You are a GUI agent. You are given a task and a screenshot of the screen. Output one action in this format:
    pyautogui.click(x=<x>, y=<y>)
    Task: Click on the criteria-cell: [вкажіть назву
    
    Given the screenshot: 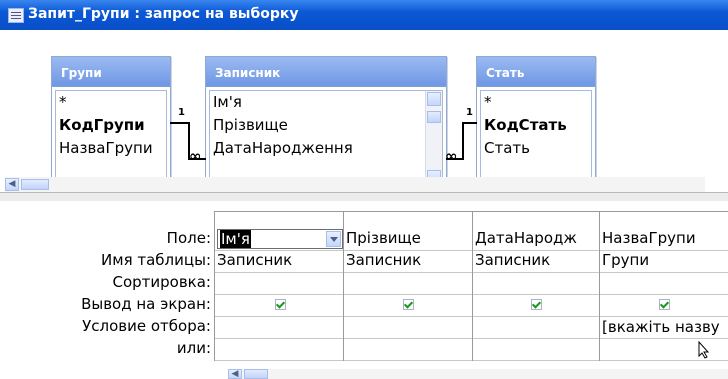 What is the action you would take?
    pyautogui.click(x=665, y=327)
    